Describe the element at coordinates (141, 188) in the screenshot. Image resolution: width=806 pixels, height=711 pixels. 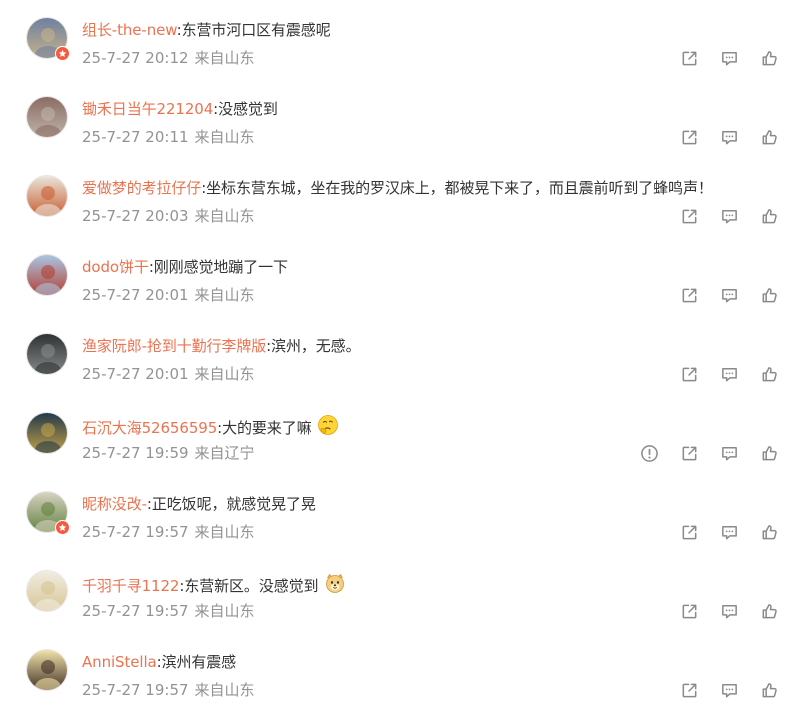
I see `username-link: 爱做梦的考拉仔仔` at that location.